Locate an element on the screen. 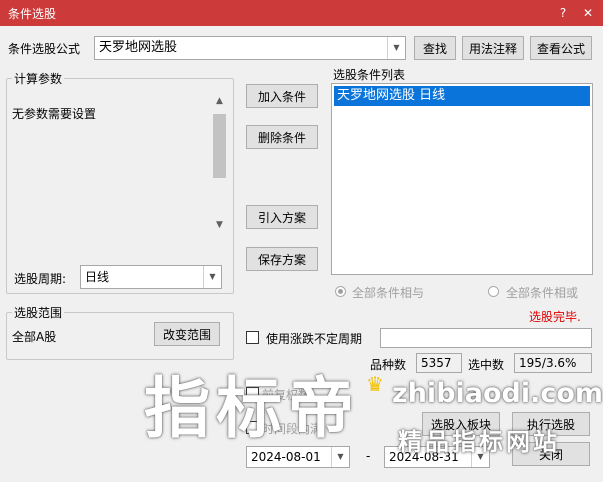  or-radio-label: 全部条件相或 is located at coordinates (542, 293).